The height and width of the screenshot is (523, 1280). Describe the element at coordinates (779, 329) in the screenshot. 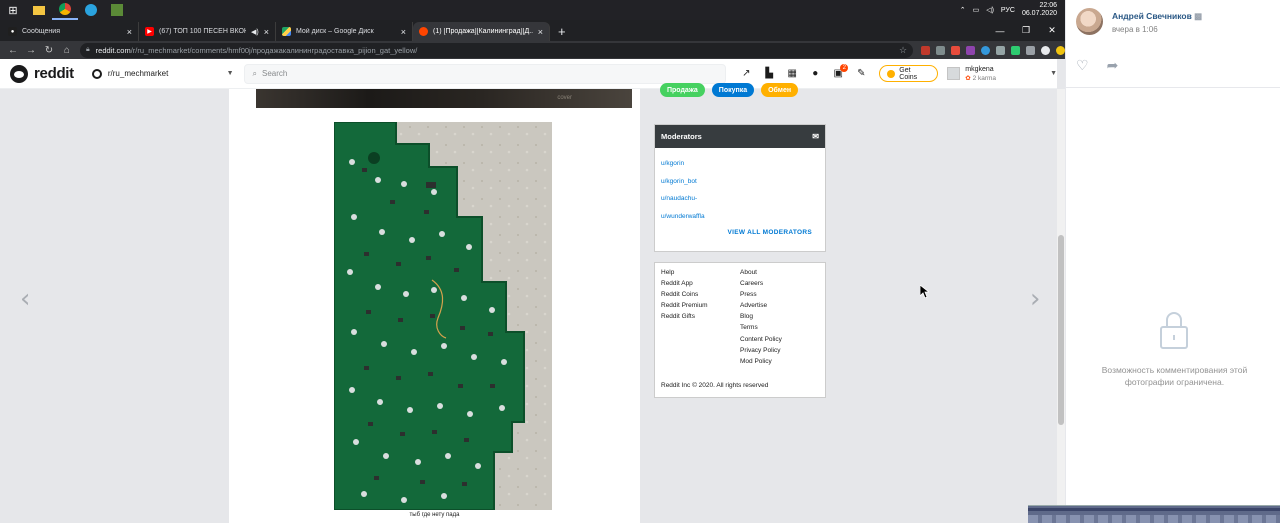

I see `footer-link: Terms` at that location.